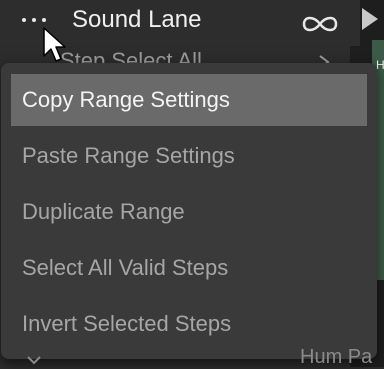  I want to click on menu-item-select-all-valid-steps: Select All Valid Steps, so click(189, 268).